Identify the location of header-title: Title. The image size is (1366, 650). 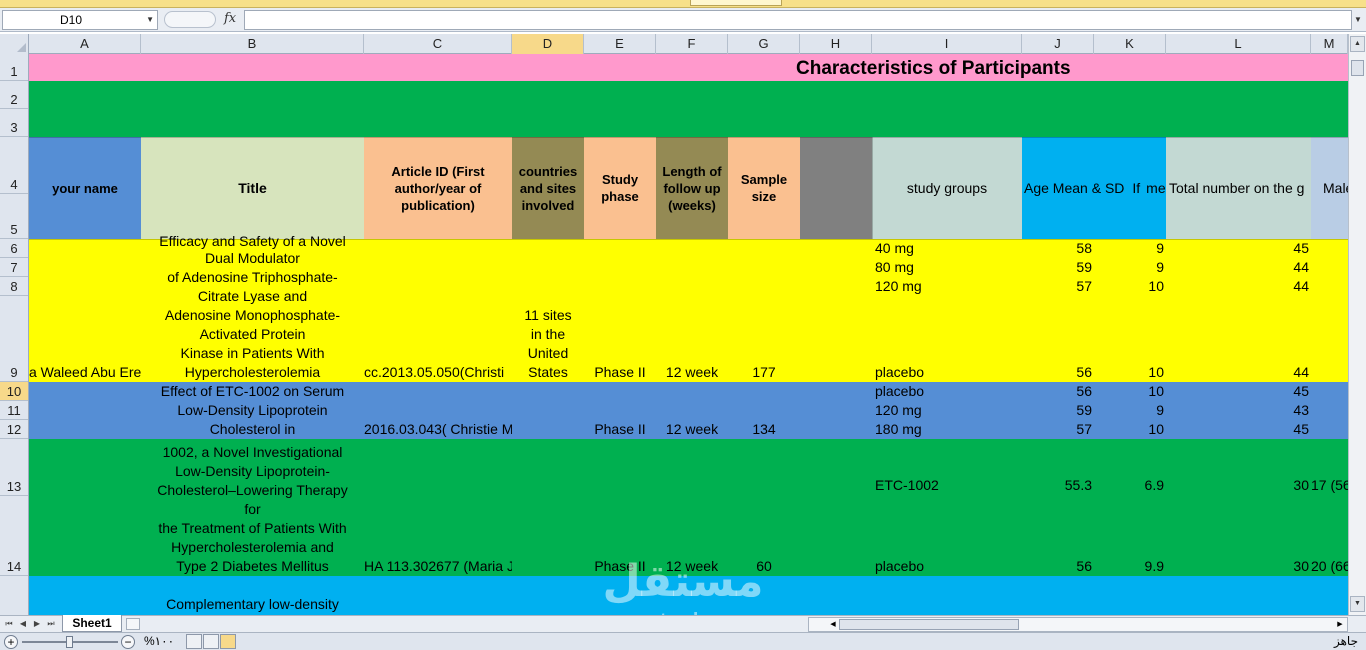
(252, 188).